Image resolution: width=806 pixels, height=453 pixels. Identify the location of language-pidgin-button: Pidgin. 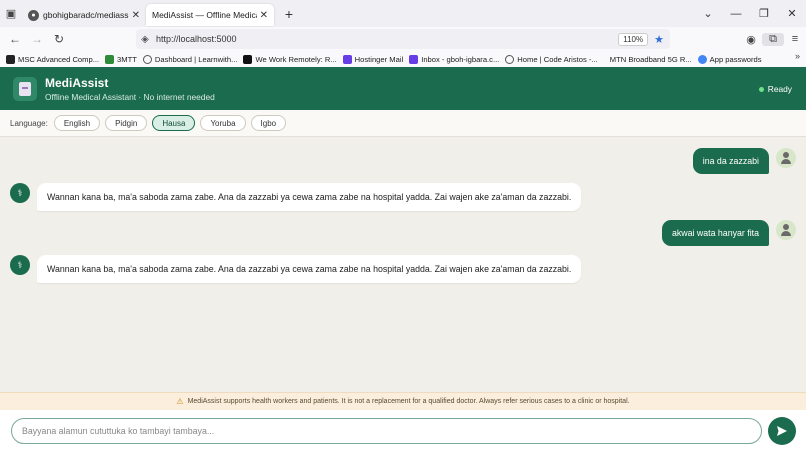
(126, 123).